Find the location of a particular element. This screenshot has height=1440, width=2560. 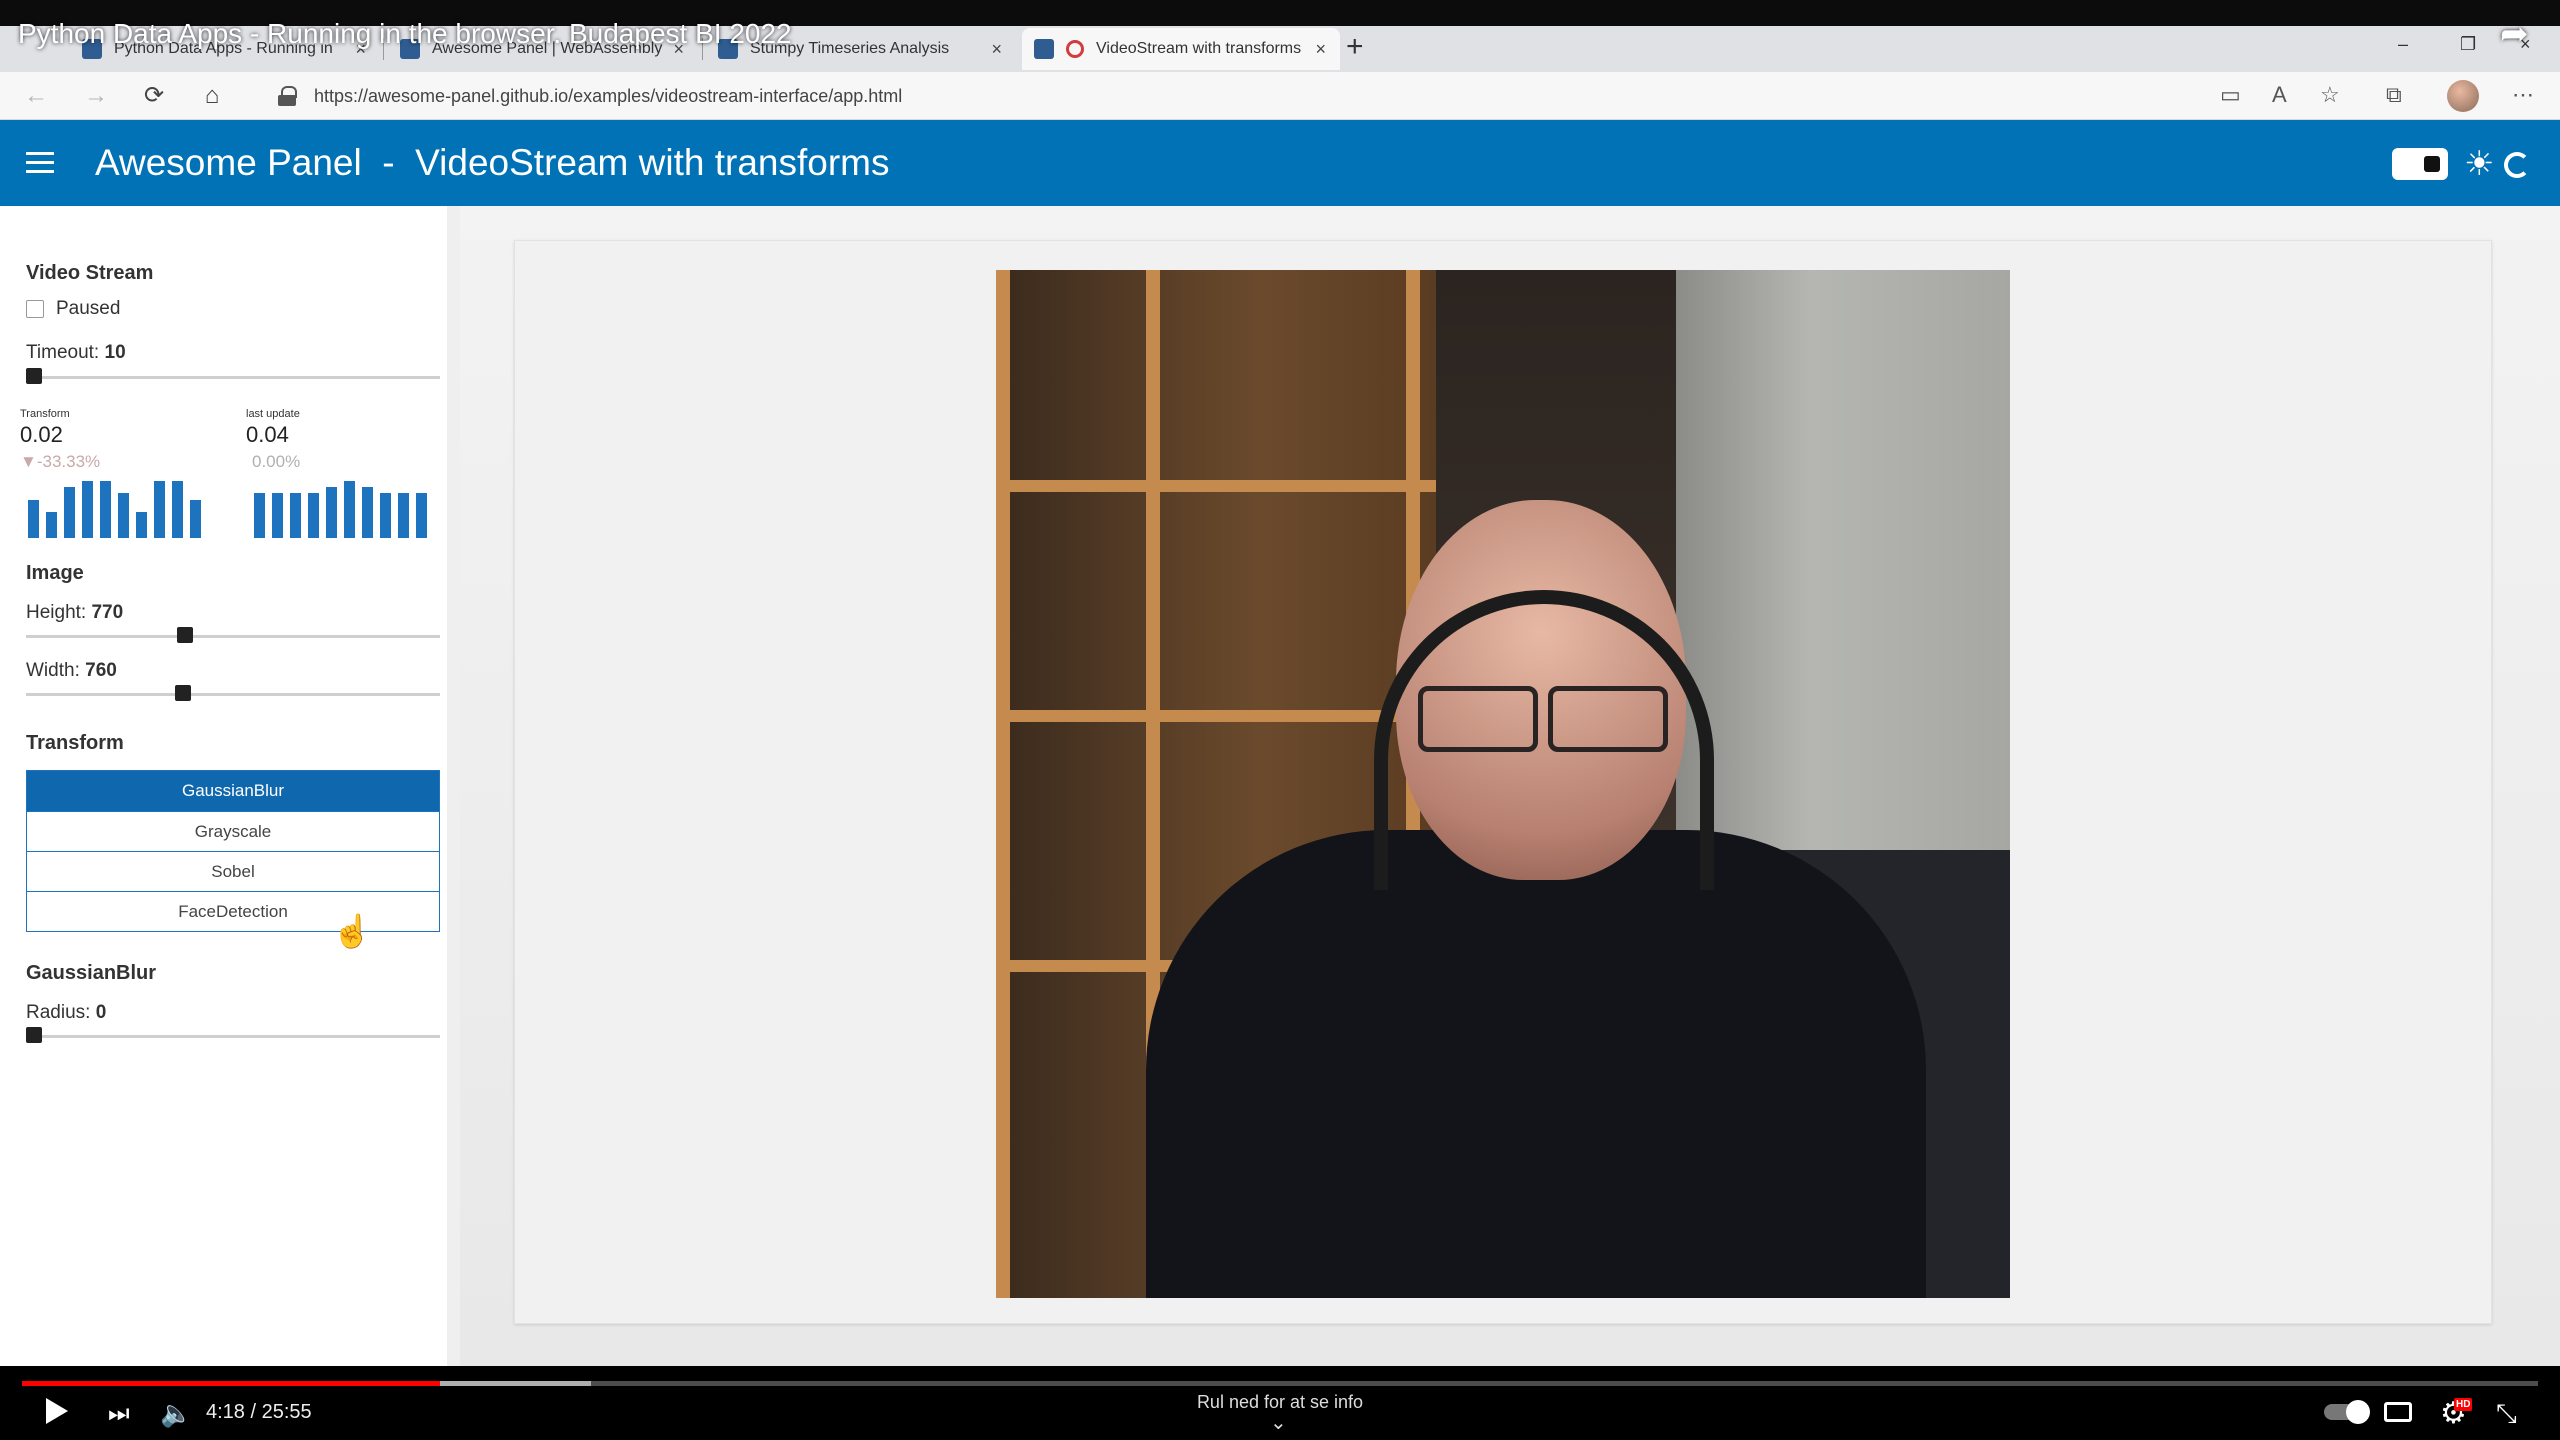

transform-option-sobel: Sobel is located at coordinates (233, 871).